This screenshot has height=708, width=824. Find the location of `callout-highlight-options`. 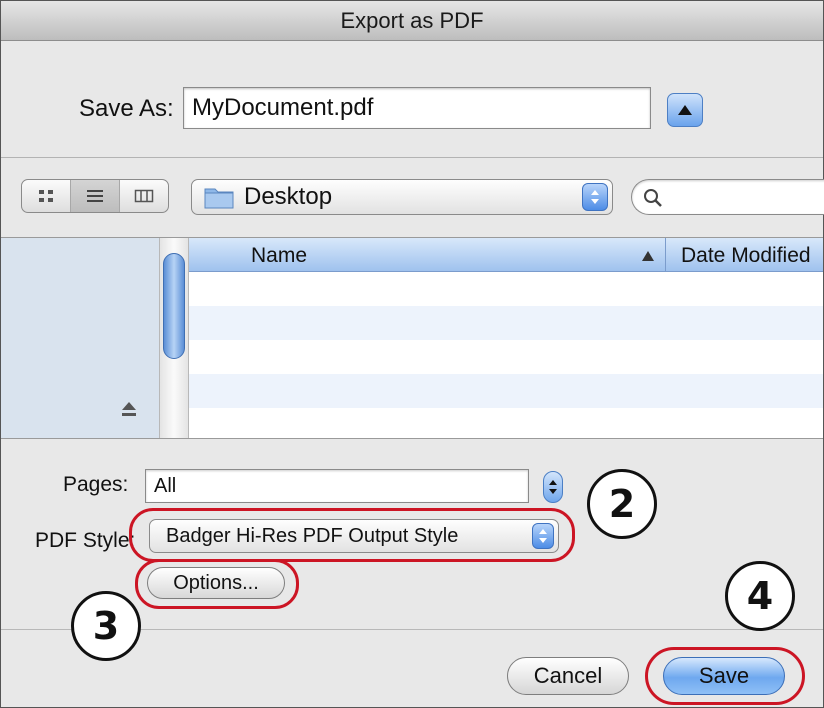

callout-highlight-options is located at coordinates (217, 584).